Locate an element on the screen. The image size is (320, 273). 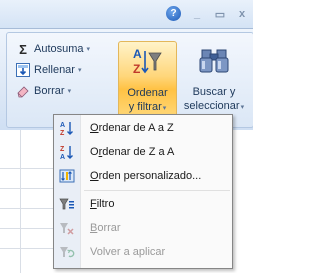
eraser-icon is located at coordinates (23, 91).